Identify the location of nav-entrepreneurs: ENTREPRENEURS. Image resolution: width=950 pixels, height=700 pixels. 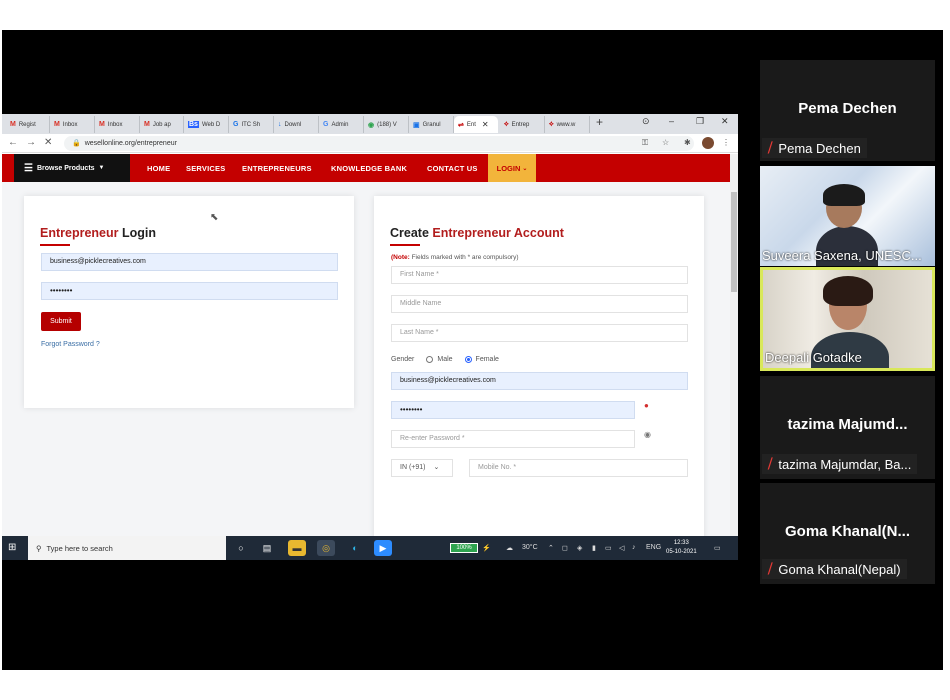
(277, 168).